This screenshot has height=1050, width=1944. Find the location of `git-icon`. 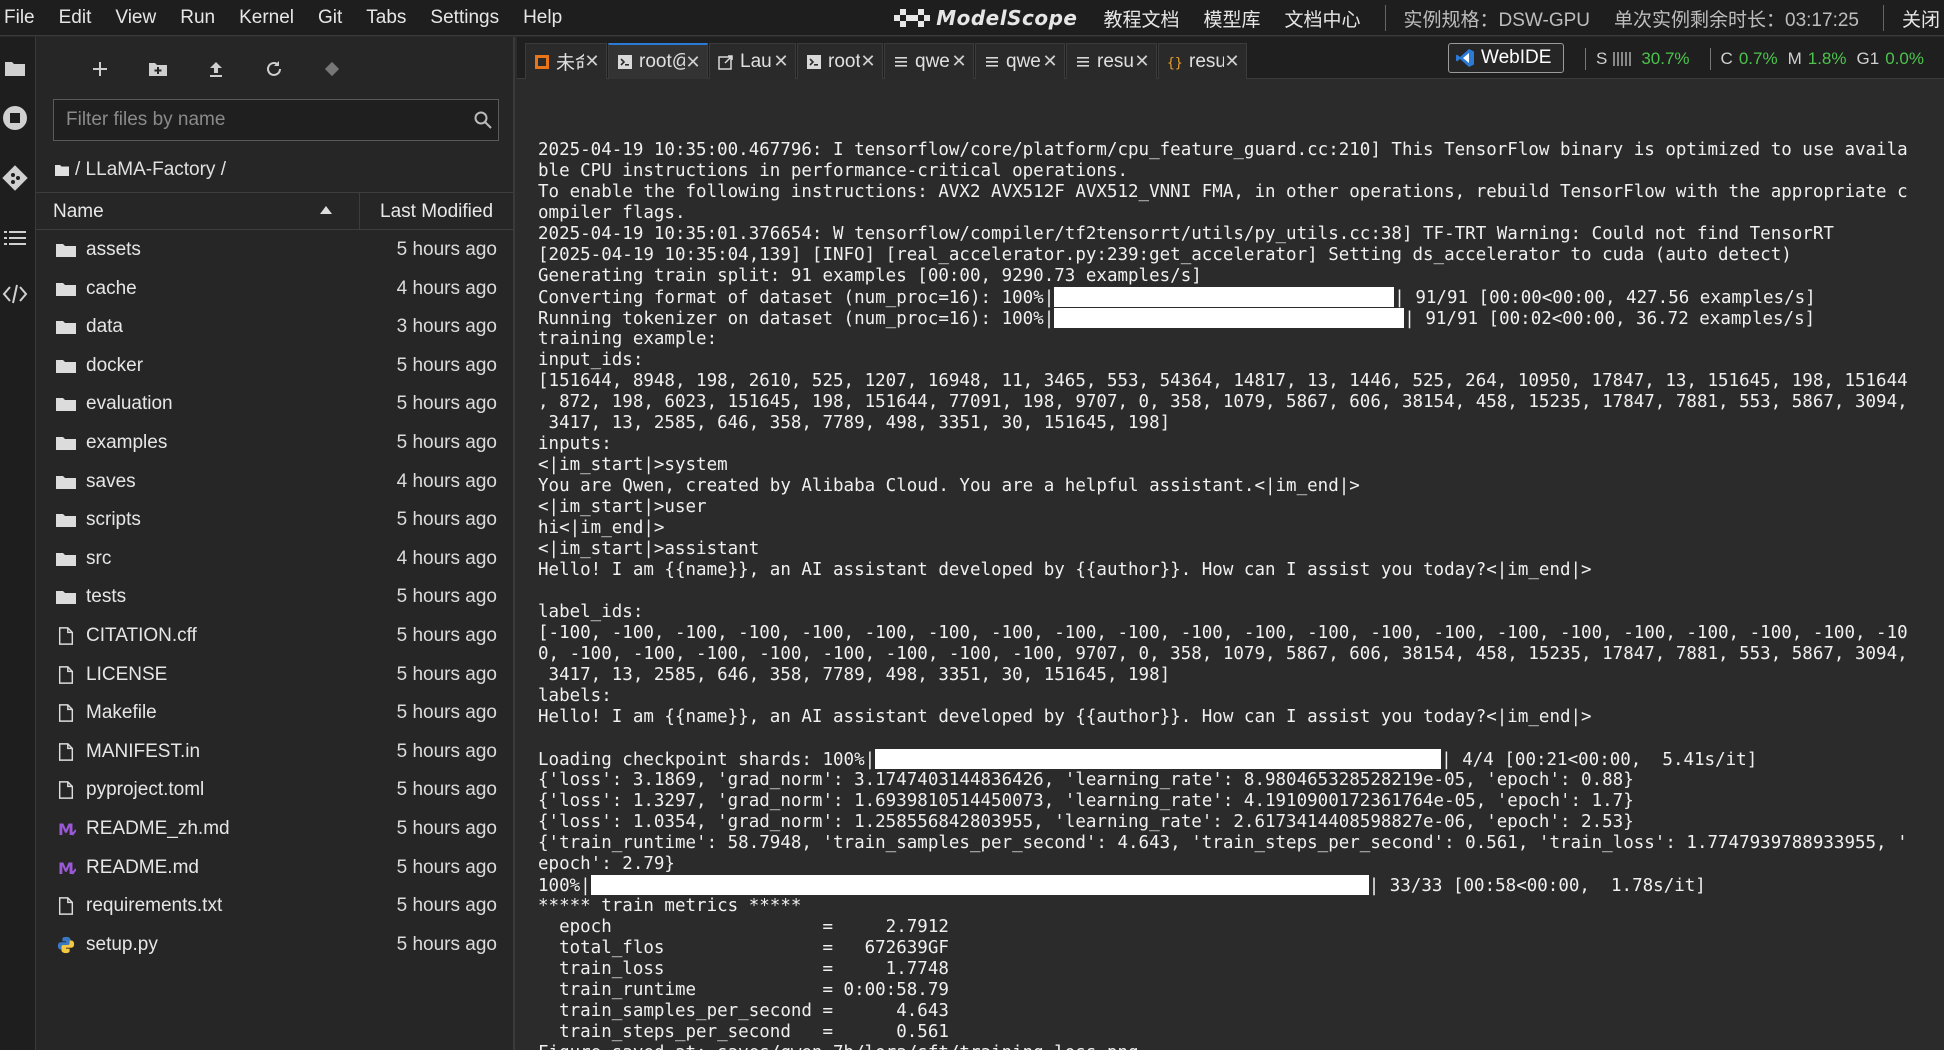

git-icon is located at coordinates (15, 178).